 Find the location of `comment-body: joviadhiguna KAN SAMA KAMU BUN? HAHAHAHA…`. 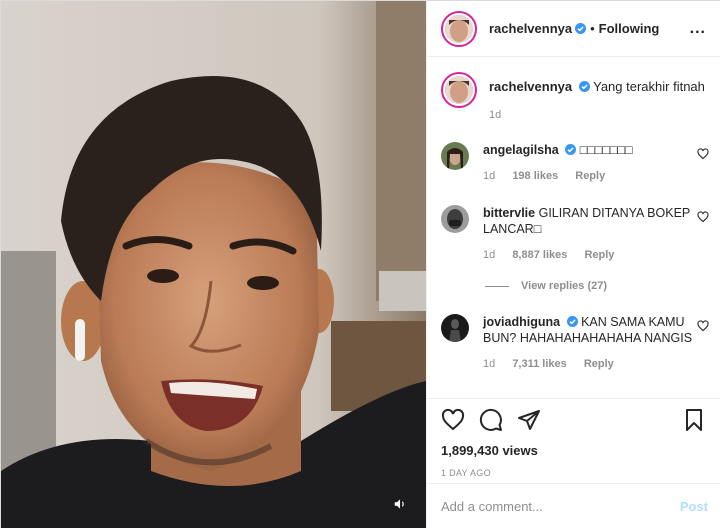

comment-body: joviadhiguna KAN SAMA KAMU BUN? HAHAHAHA… is located at coordinates (588, 343).